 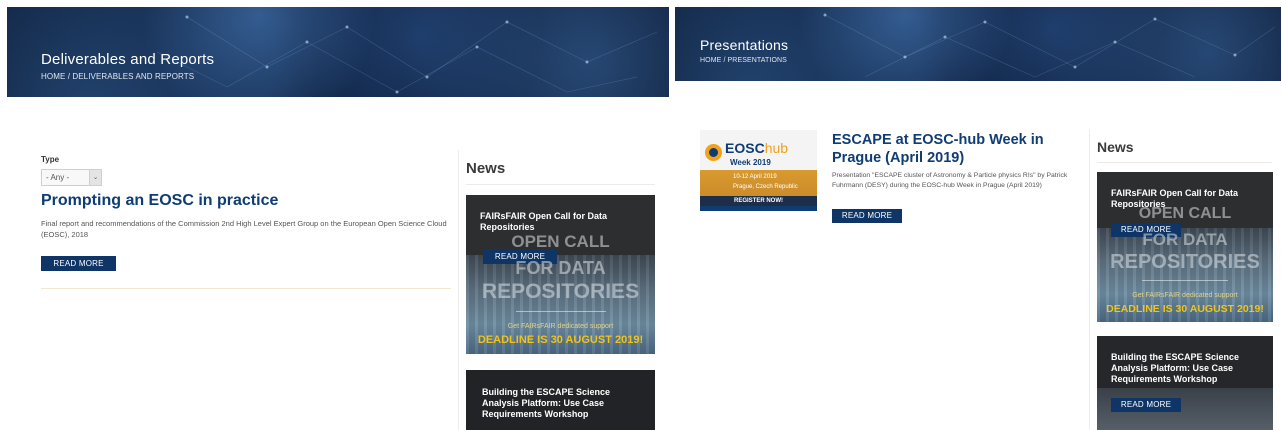 I want to click on type-filter-select: - Any - ⌄, so click(x=71, y=177).